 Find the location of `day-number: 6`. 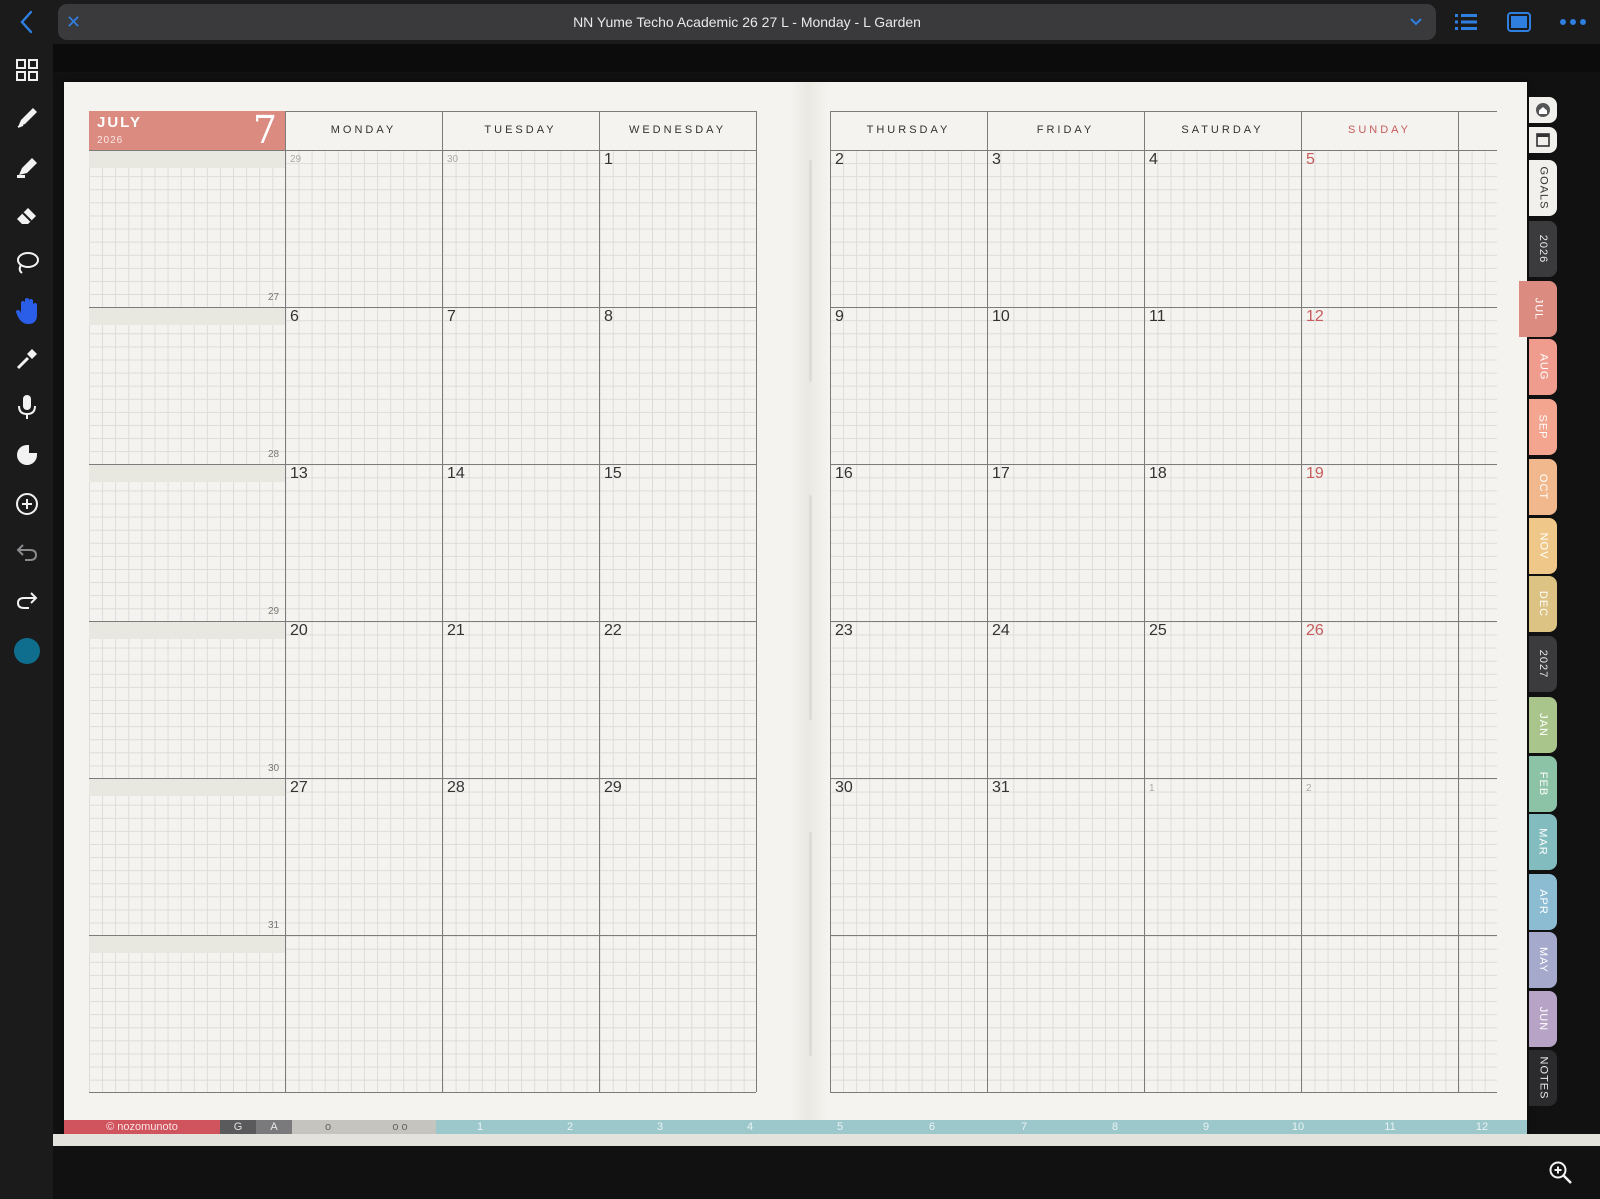

day-number: 6 is located at coordinates (294, 317).